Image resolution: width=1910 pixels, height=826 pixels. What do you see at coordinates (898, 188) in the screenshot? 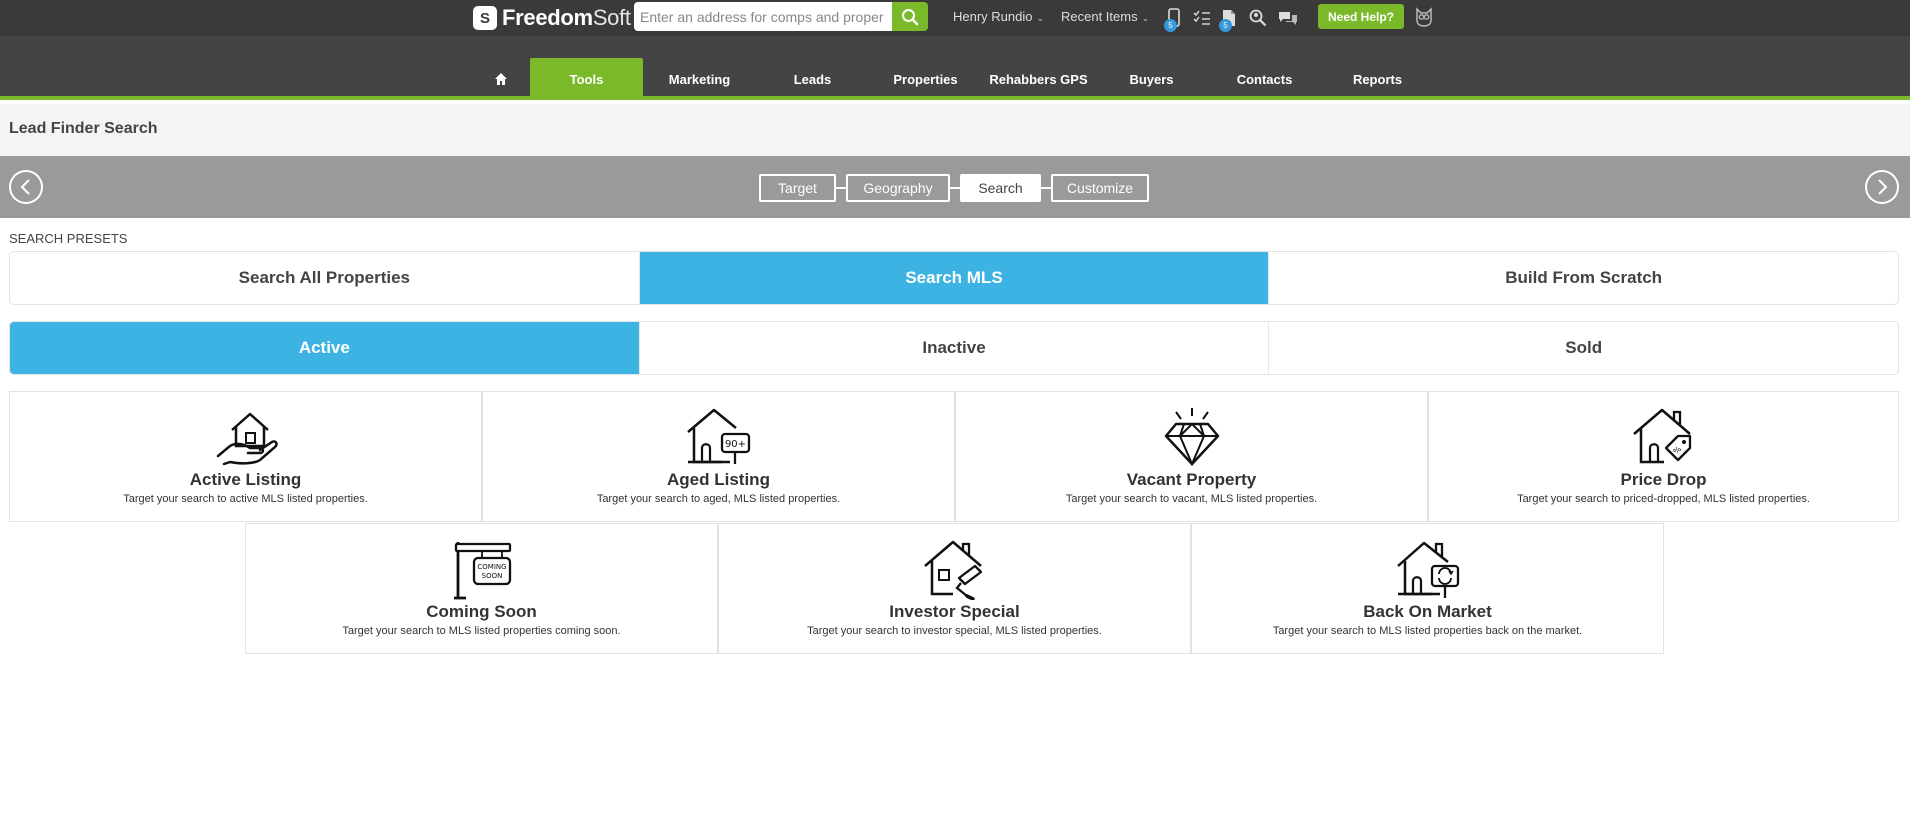
I see `step-geography: Geography` at bounding box center [898, 188].